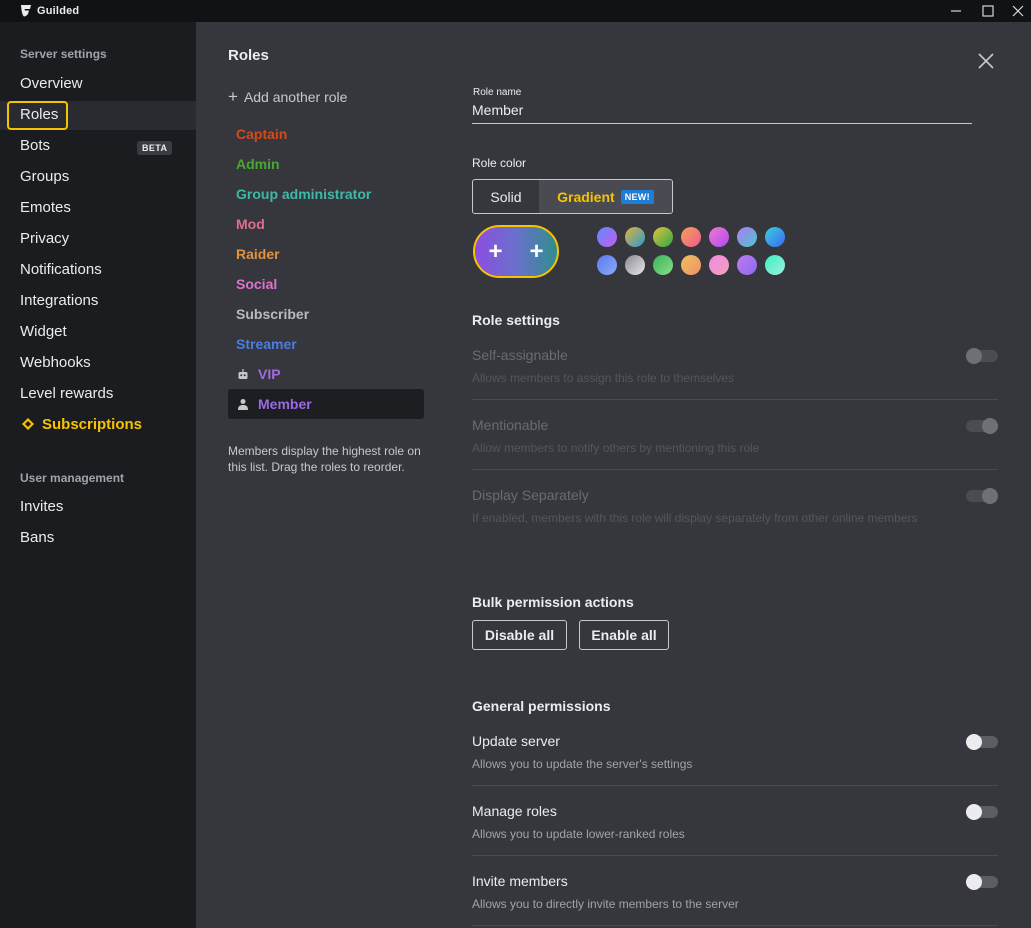 The image size is (1031, 928). Describe the element at coordinates (37, 538) in the screenshot. I see `sidebar-item-bans: Bans` at that location.